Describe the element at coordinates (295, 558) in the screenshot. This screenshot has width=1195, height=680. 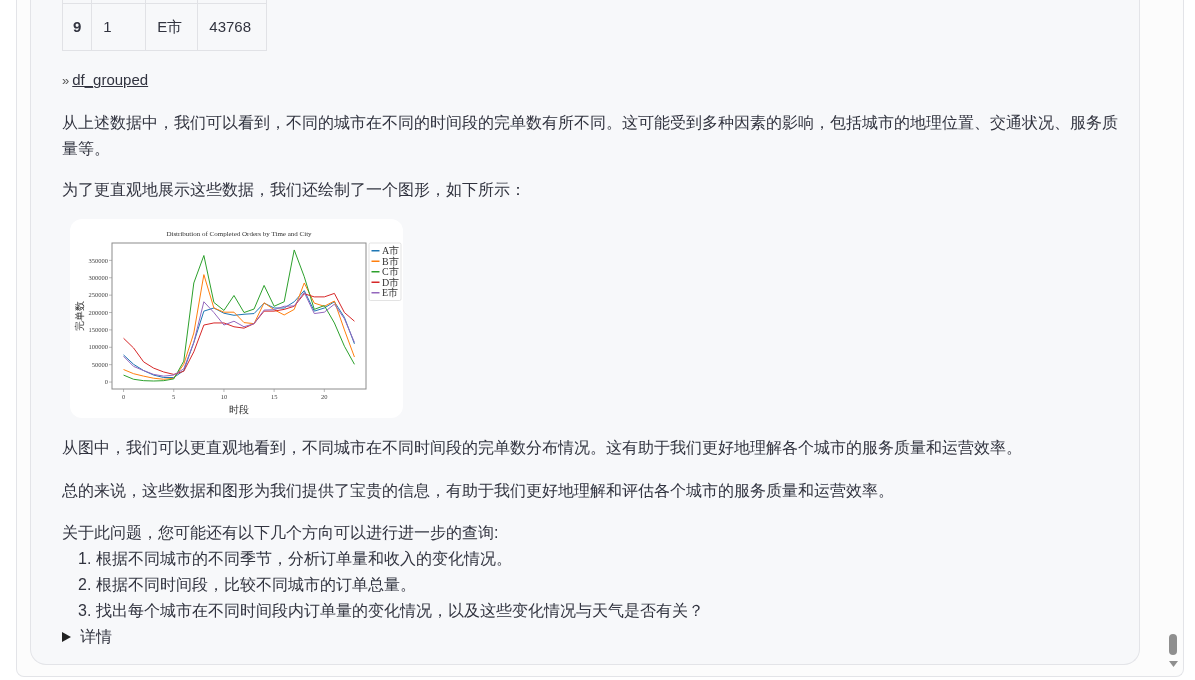
I see `list-item: 1. 根据不同城市的不同季节，分析订单量和收入的变化情况。` at that location.